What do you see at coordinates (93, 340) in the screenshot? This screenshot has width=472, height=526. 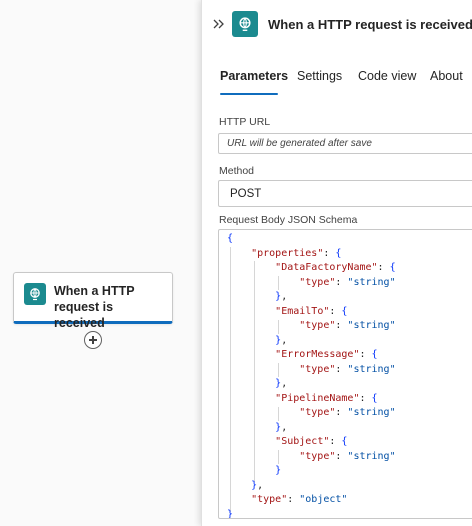 I see `add-circle-icon` at bounding box center [93, 340].